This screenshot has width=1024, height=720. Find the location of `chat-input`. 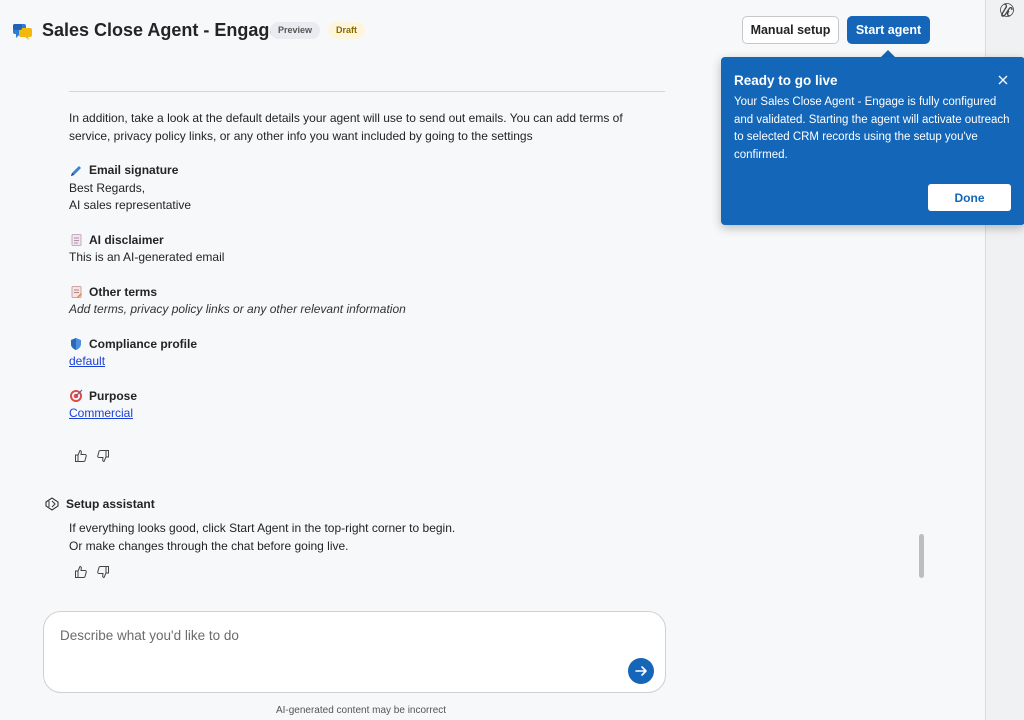

chat-input is located at coordinates (340, 648).